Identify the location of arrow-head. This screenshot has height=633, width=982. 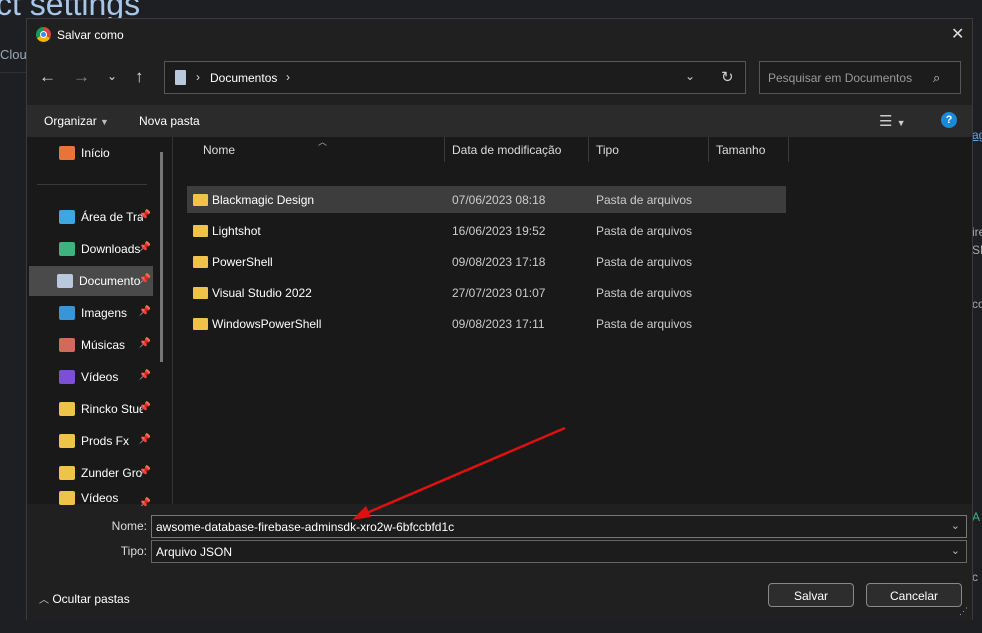
(361, 513).